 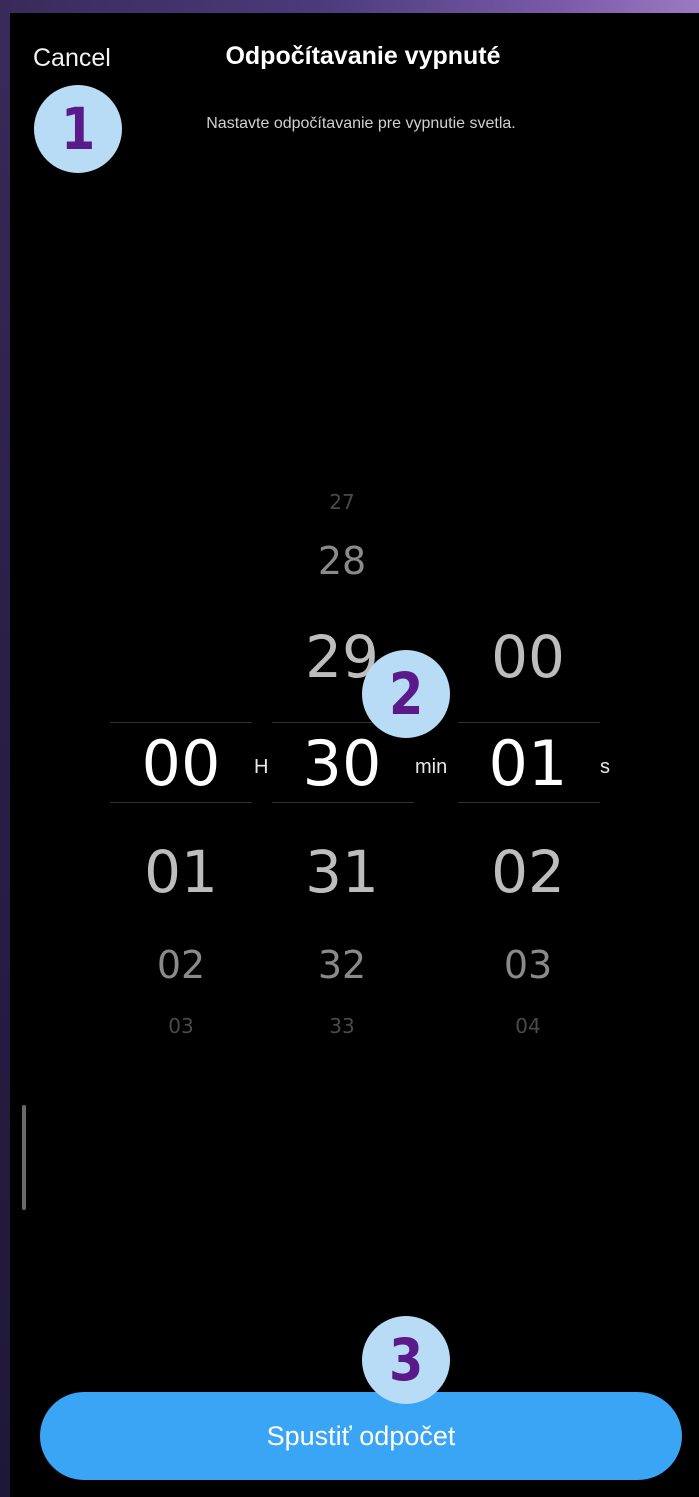 What do you see at coordinates (528, 965) in the screenshot?
I see `seconds-option: 03` at bounding box center [528, 965].